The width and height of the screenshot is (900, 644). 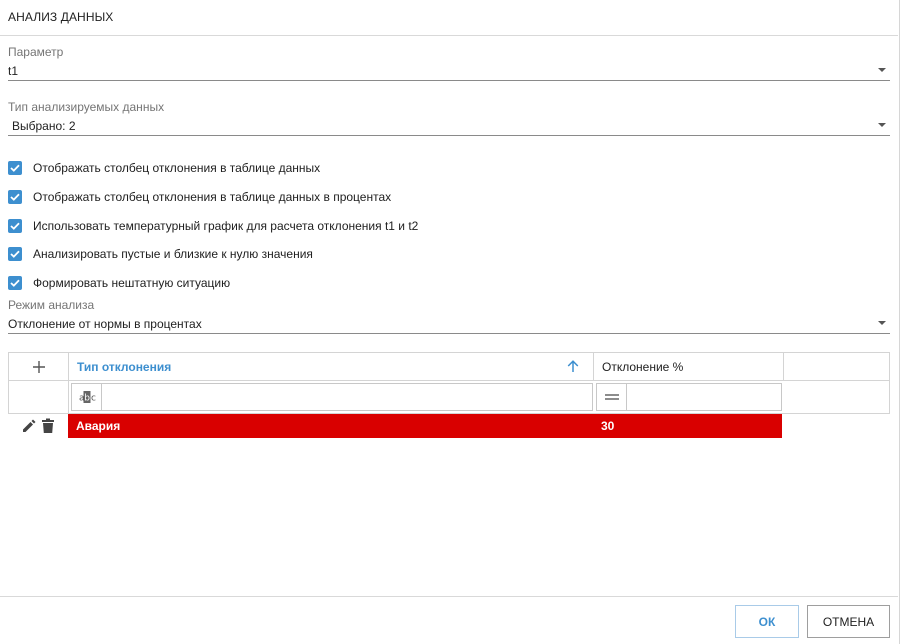 I want to click on sort-ascending-icon, so click(x=573, y=366).